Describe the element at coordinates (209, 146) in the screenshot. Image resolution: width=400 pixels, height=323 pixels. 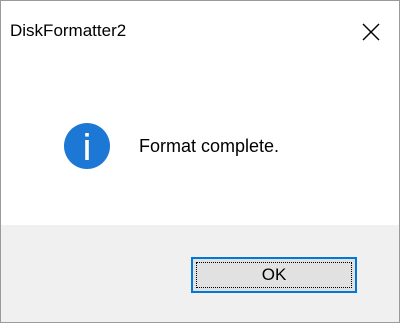
I see `message-text: Format complete.` at that location.